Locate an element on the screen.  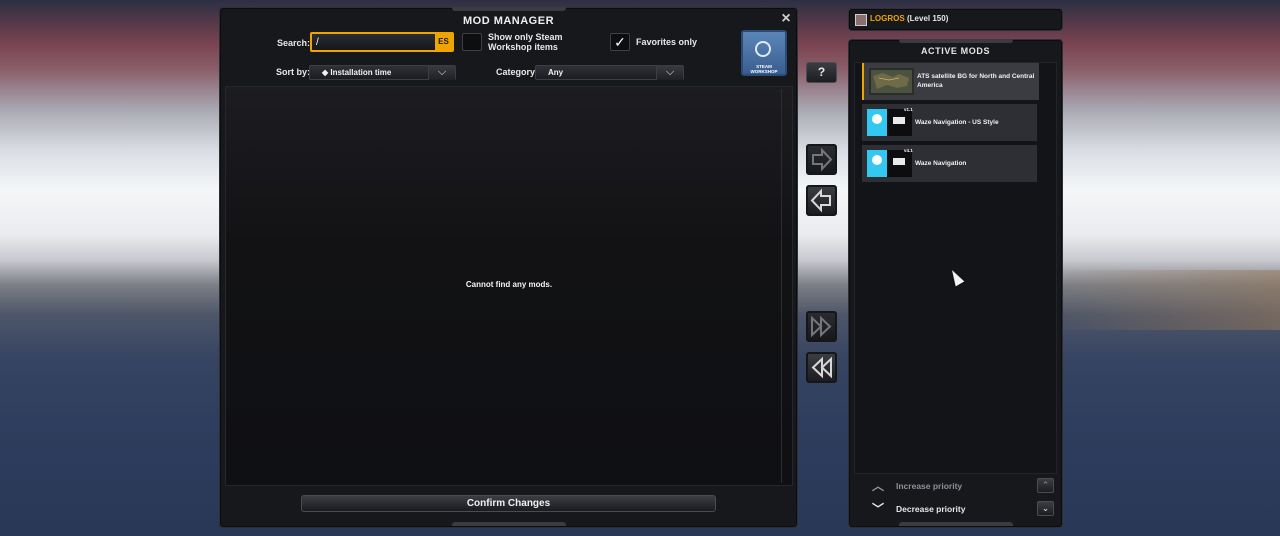
player-bar: LOGROS (Level 150) is located at coordinates (955, 19).